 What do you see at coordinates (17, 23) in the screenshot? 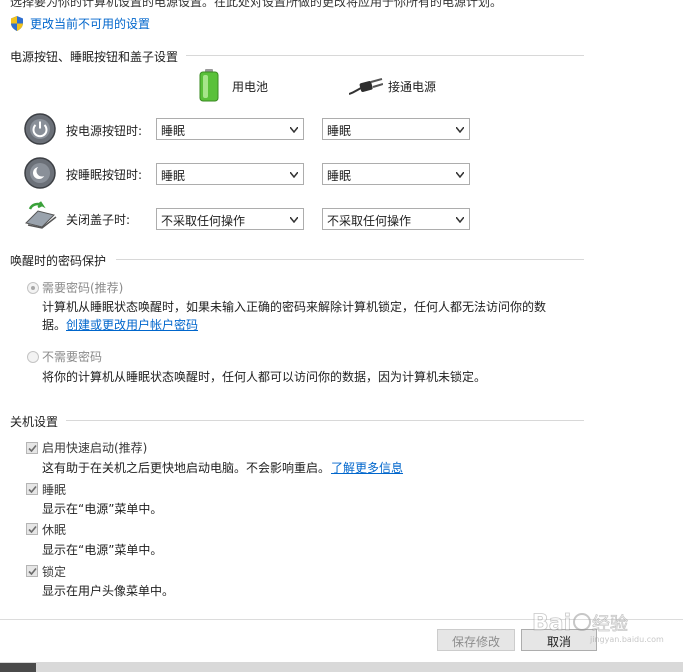
I see `uac-shield-icon` at bounding box center [17, 23].